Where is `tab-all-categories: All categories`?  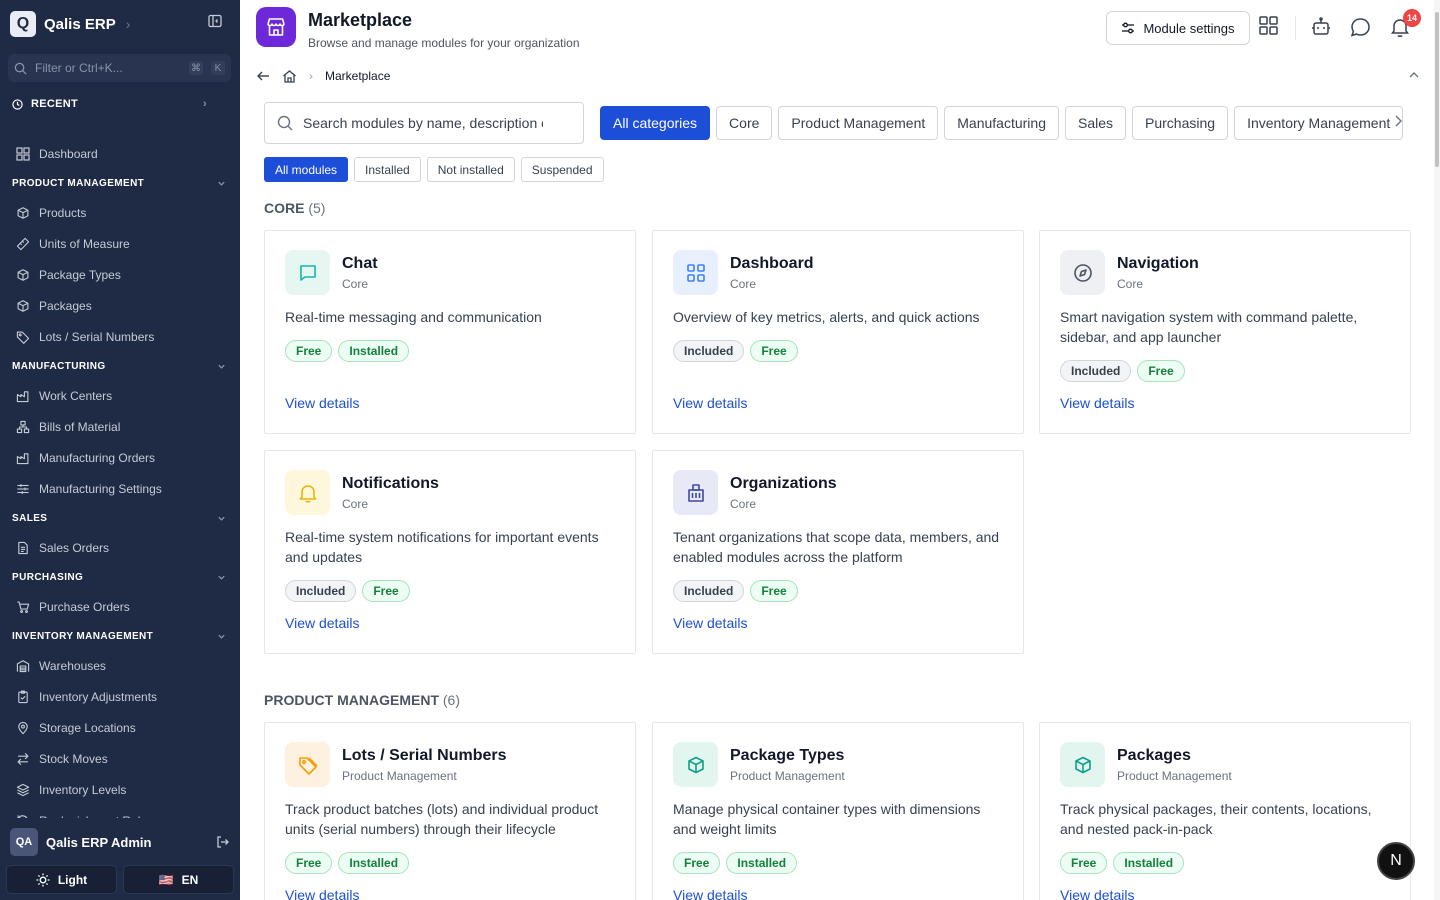
tab-all-categories: All categories is located at coordinates (655, 123).